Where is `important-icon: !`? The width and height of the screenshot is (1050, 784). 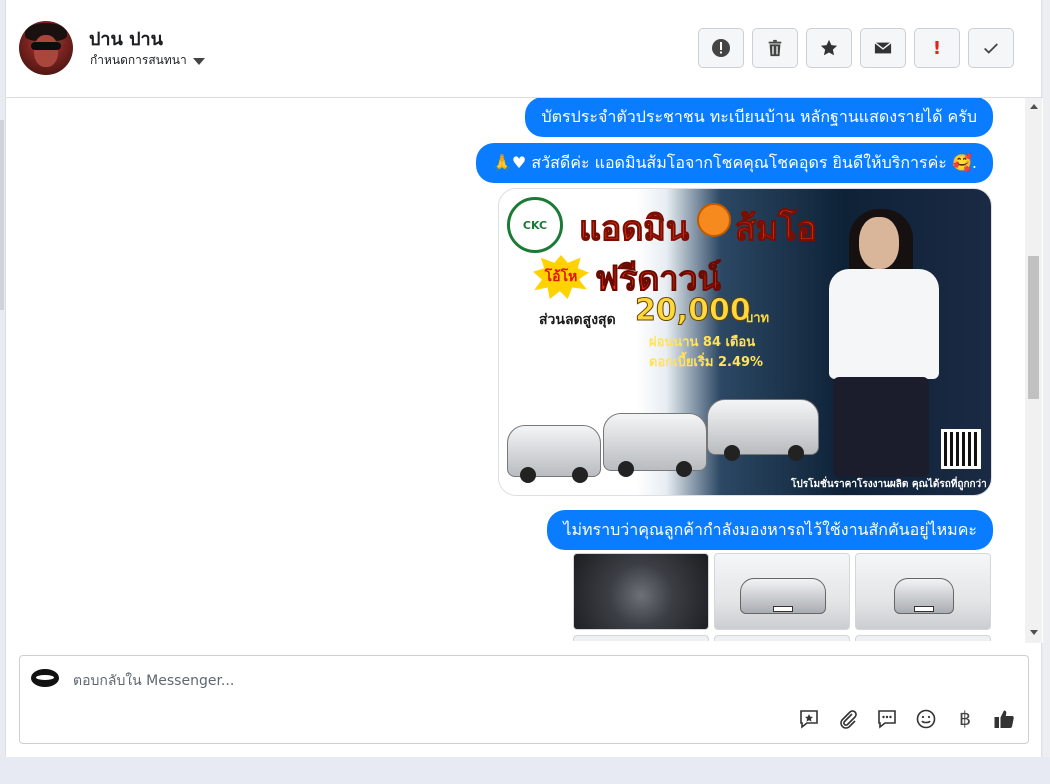 important-icon: ! is located at coordinates (937, 48).